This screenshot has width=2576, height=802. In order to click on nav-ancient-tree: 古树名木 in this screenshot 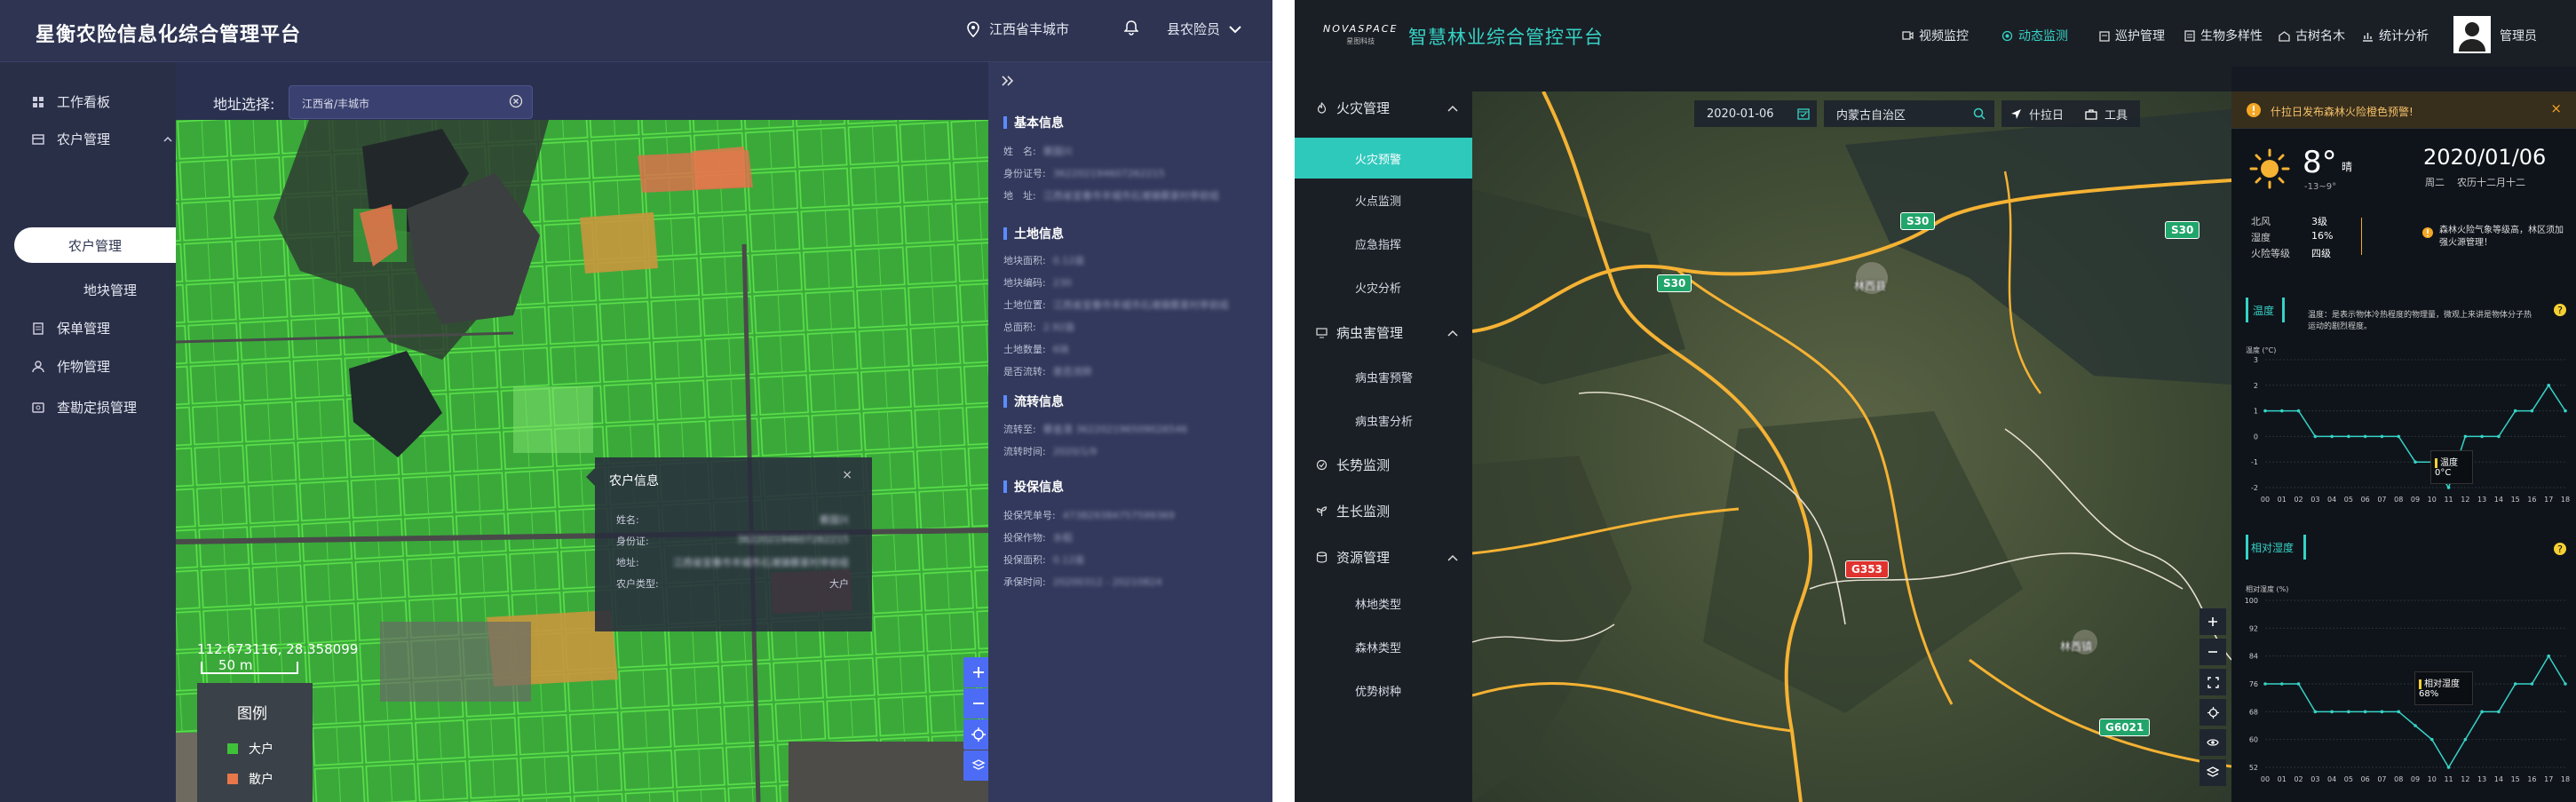, I will do `click(2312, 35)`.